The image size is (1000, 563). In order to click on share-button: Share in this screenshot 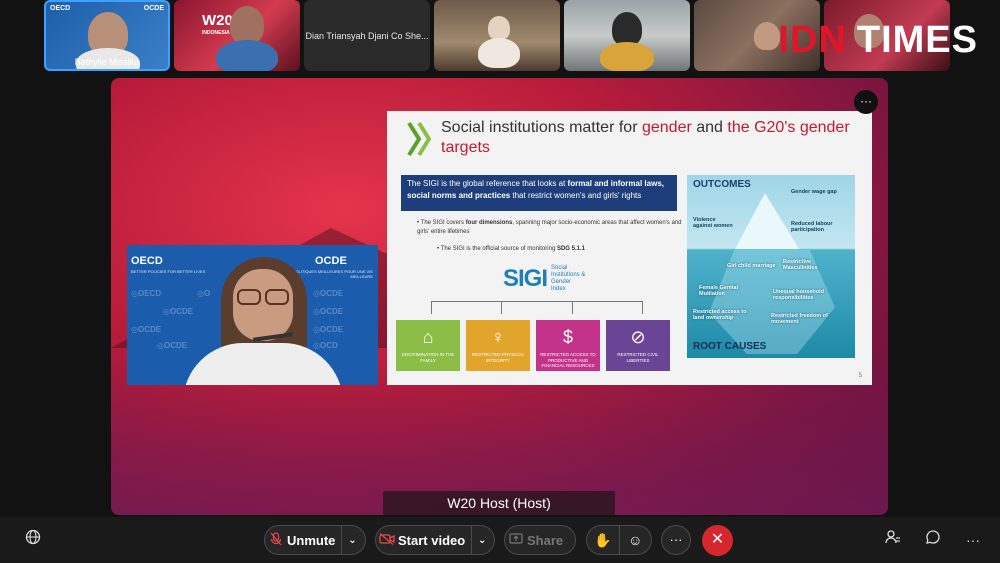, I will do `click(540, 540)`.